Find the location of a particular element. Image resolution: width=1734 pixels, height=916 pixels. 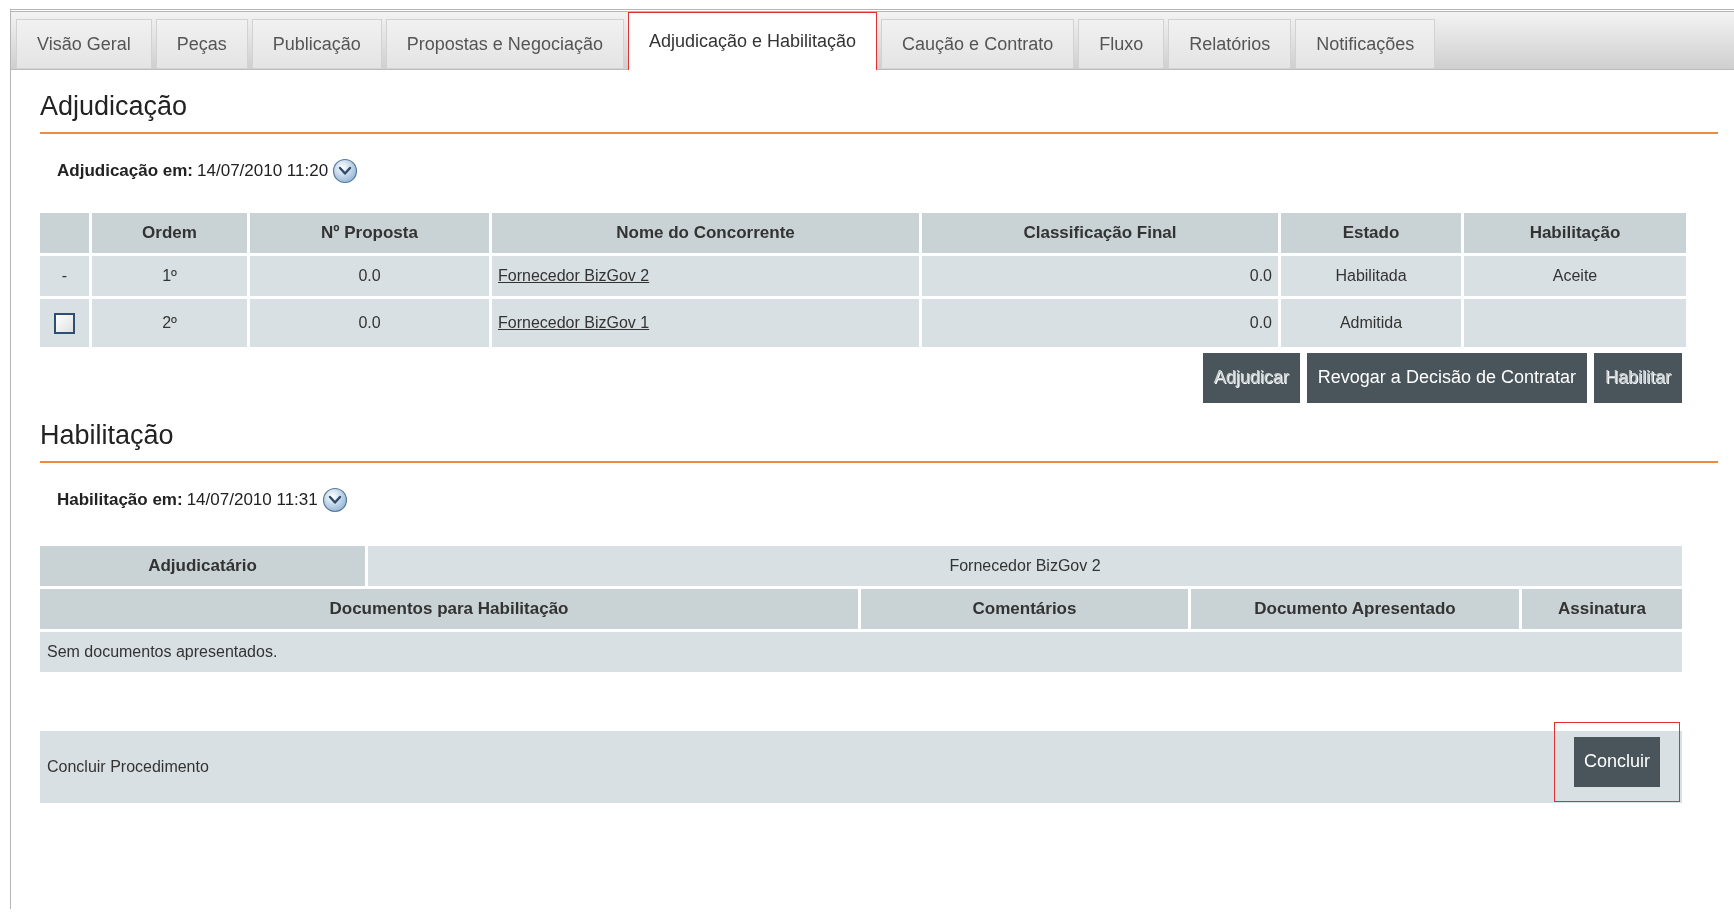

table-cell: Admitida is located at coordinates (1371, 322).